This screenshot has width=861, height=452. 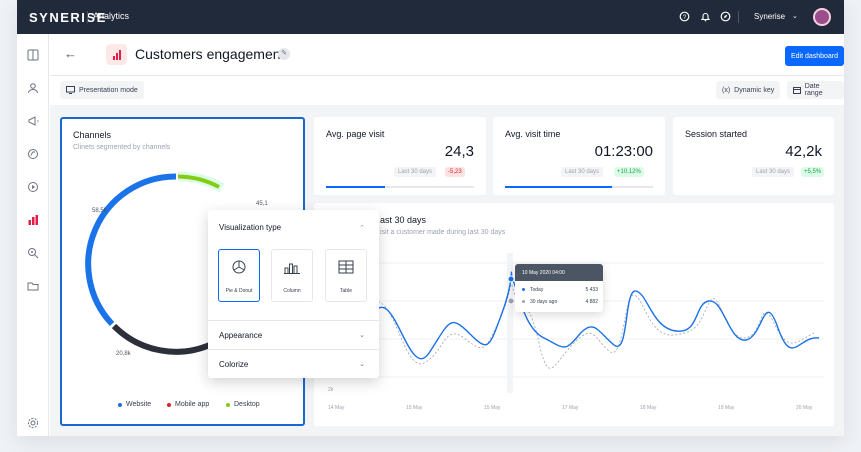 What do you see at coordinates (684, 18) in the screenshot?
I see `help-icon: ?` at bounding box center [684, 18].